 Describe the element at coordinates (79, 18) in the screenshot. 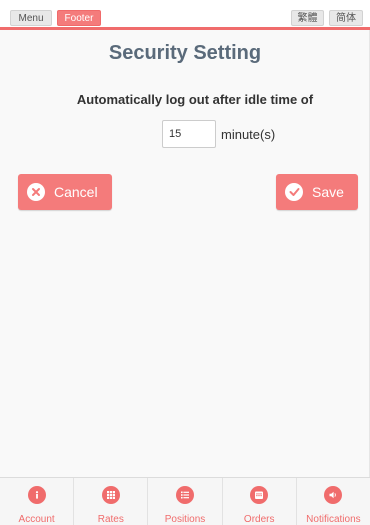

I see `footer-button: Footer` at that location.